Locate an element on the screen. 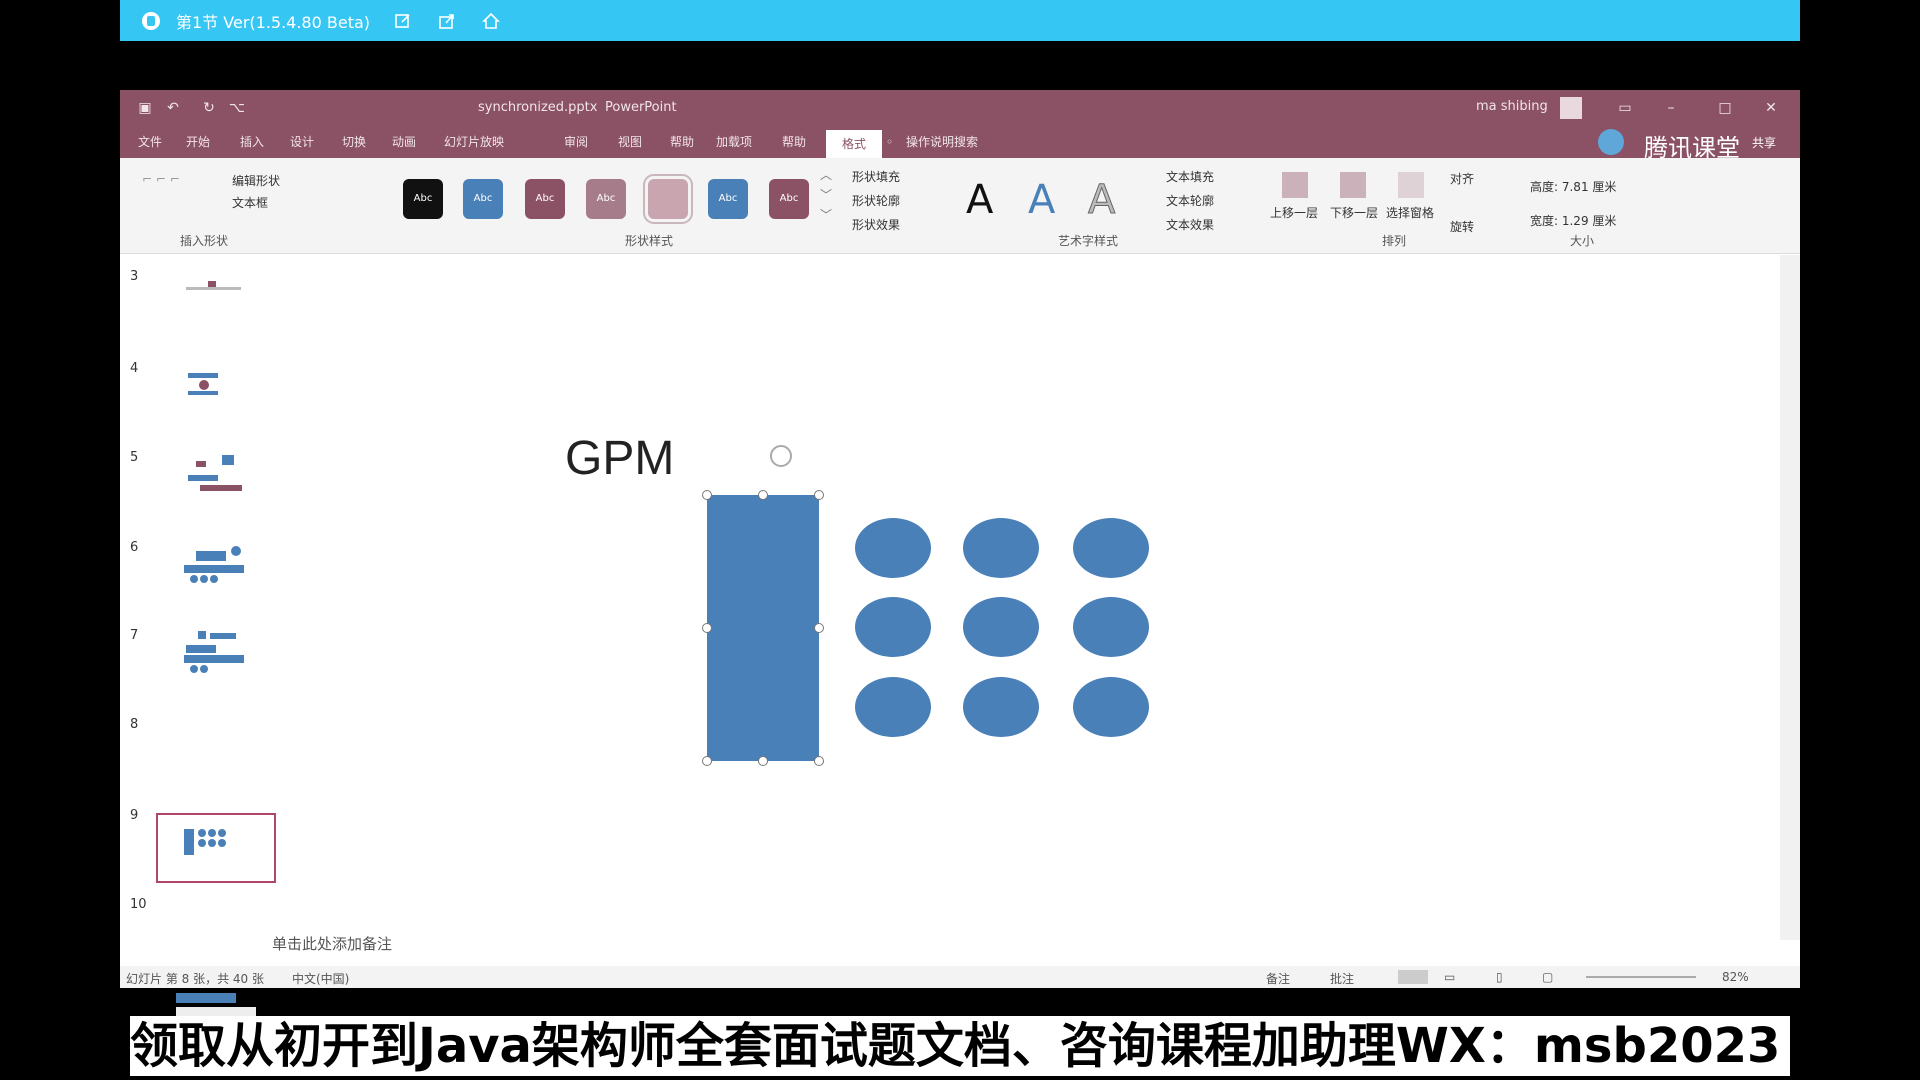 This screenshot has width=1920, height=1080. shape-effects-button: 形状效果 is located at coordinates (876, 224).